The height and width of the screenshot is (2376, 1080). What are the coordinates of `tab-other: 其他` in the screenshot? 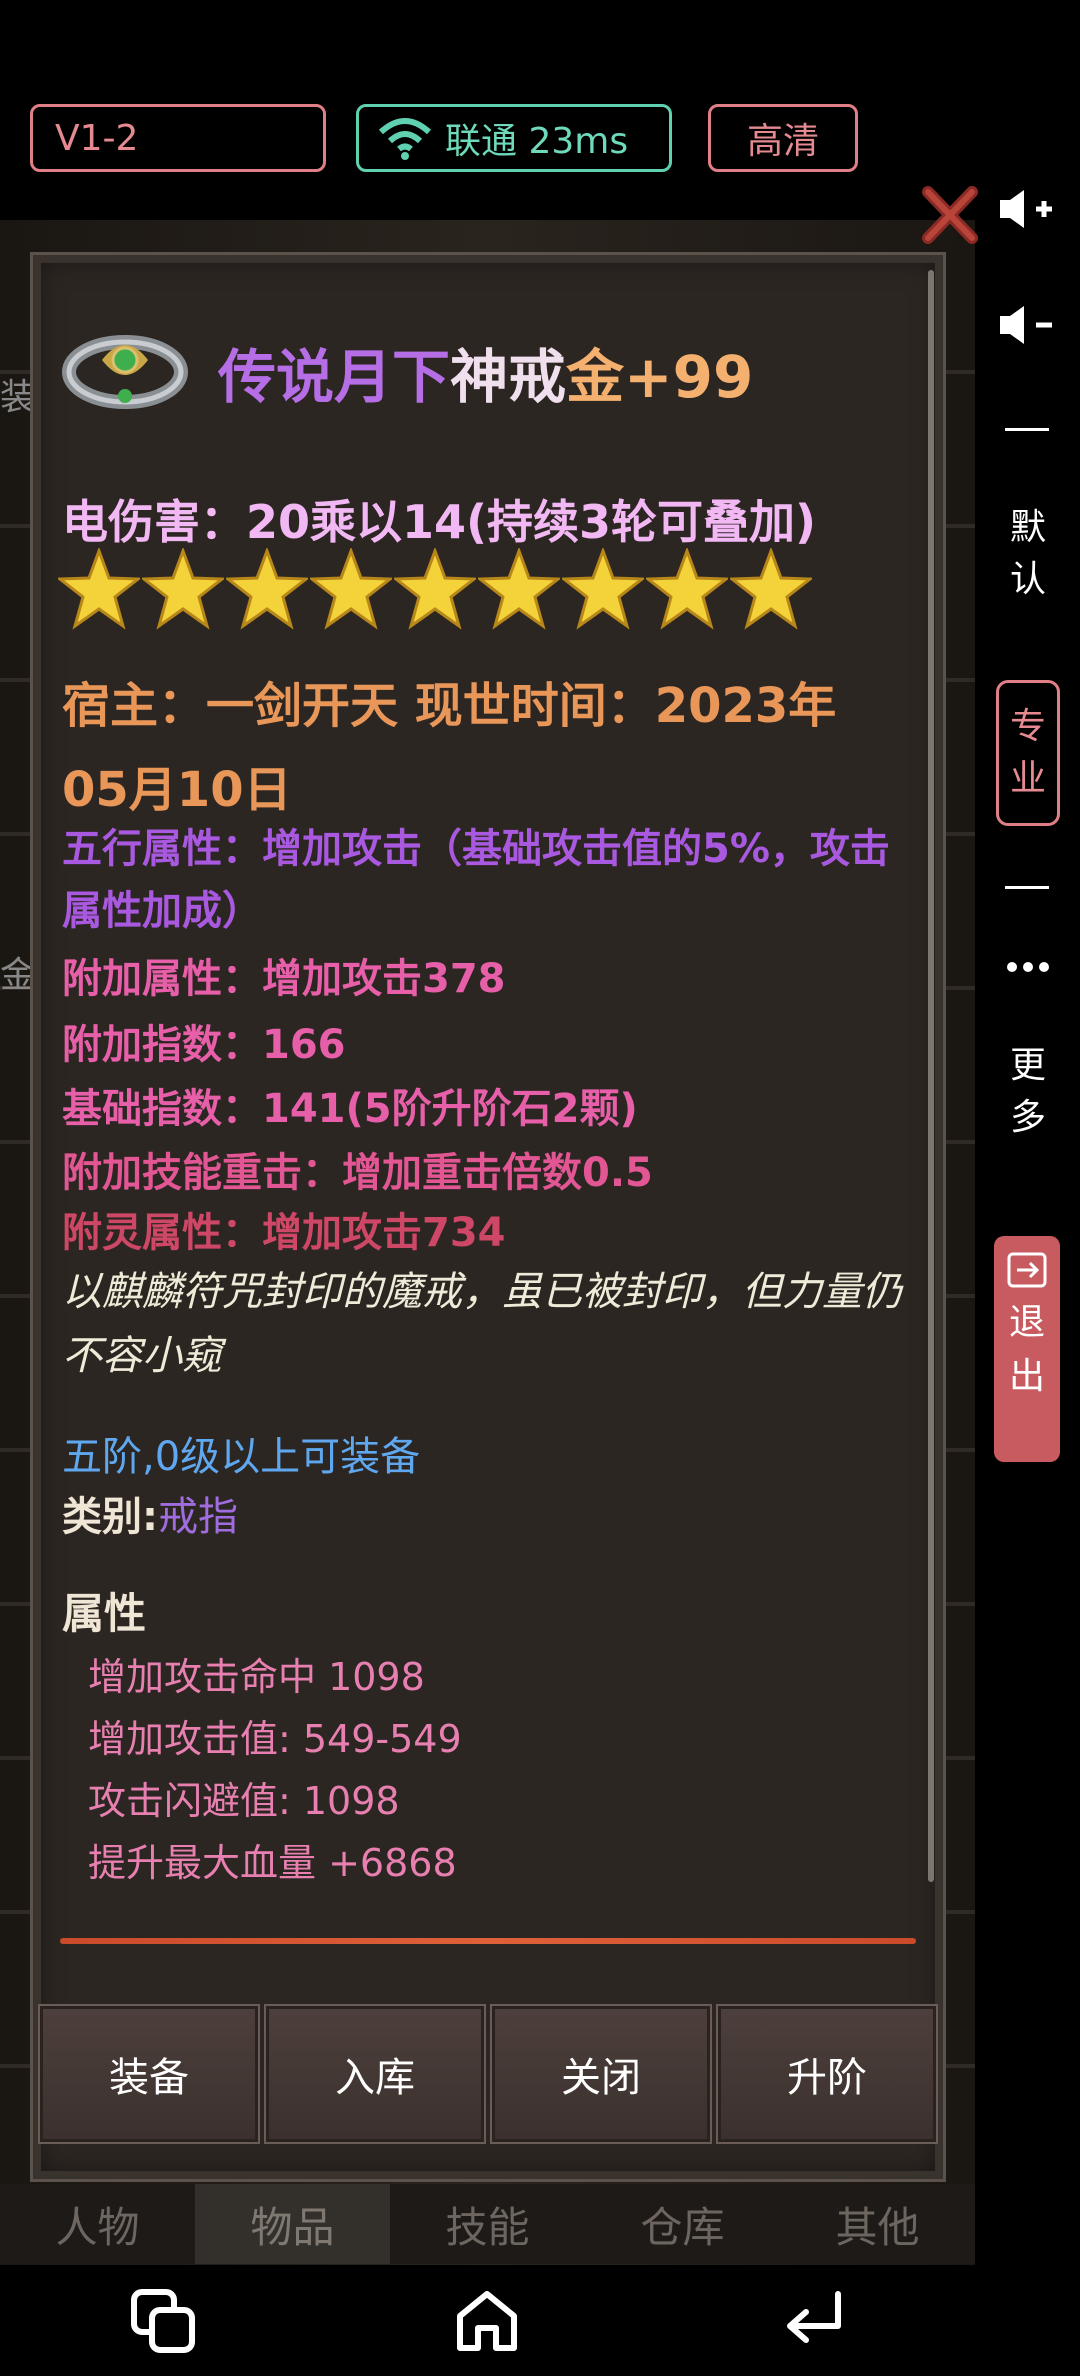 It's located at (877, 2224).